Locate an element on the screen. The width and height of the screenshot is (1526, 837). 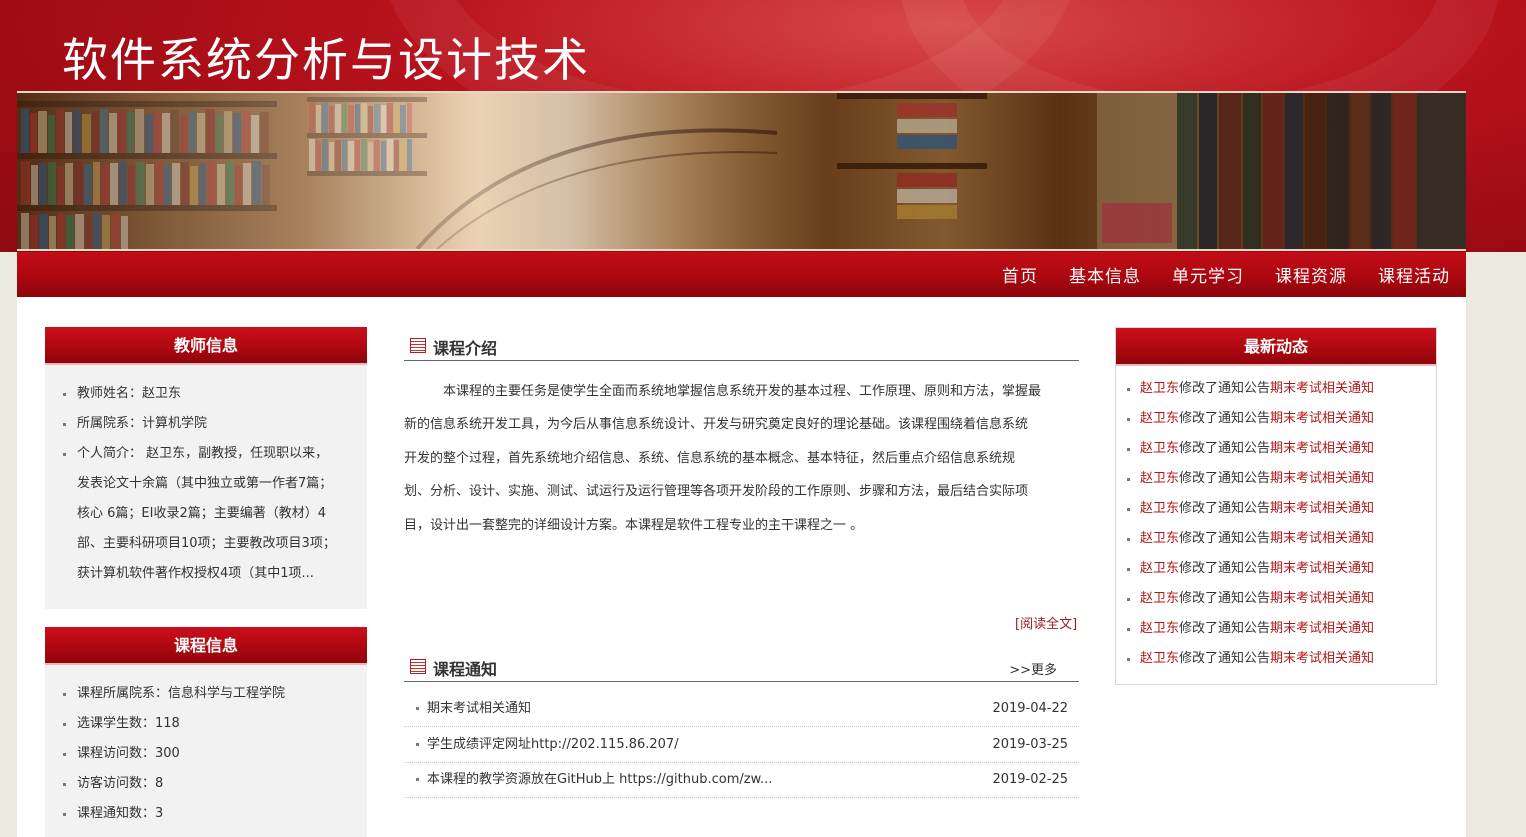
latest-news-heading: 最新动态 is located at coordinates (1276, 347).